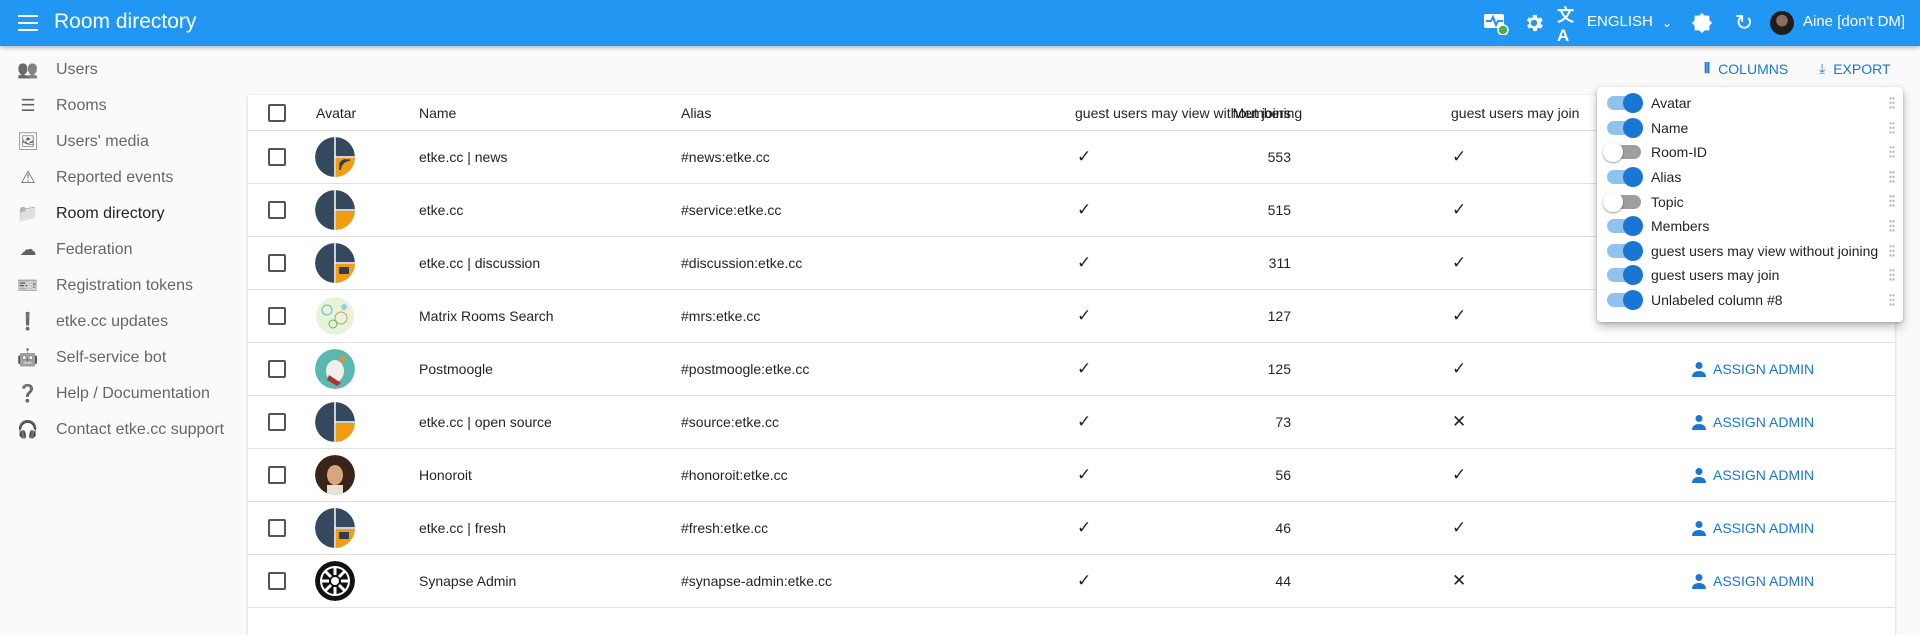  I want to click on room-alias: #fresh:etke.cc, so click(725, 528).